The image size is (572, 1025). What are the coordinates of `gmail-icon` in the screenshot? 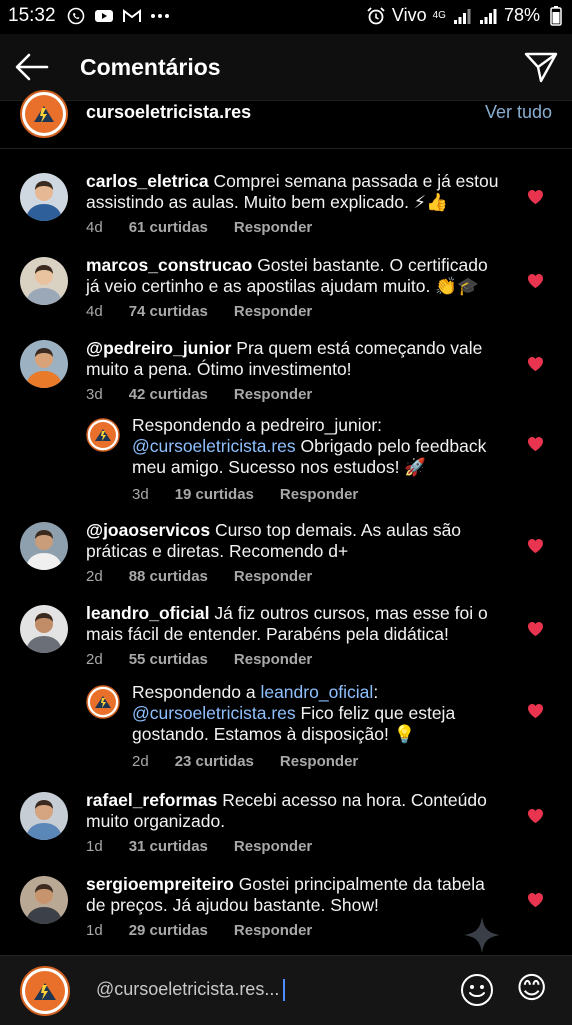 It's located at (132, 16).